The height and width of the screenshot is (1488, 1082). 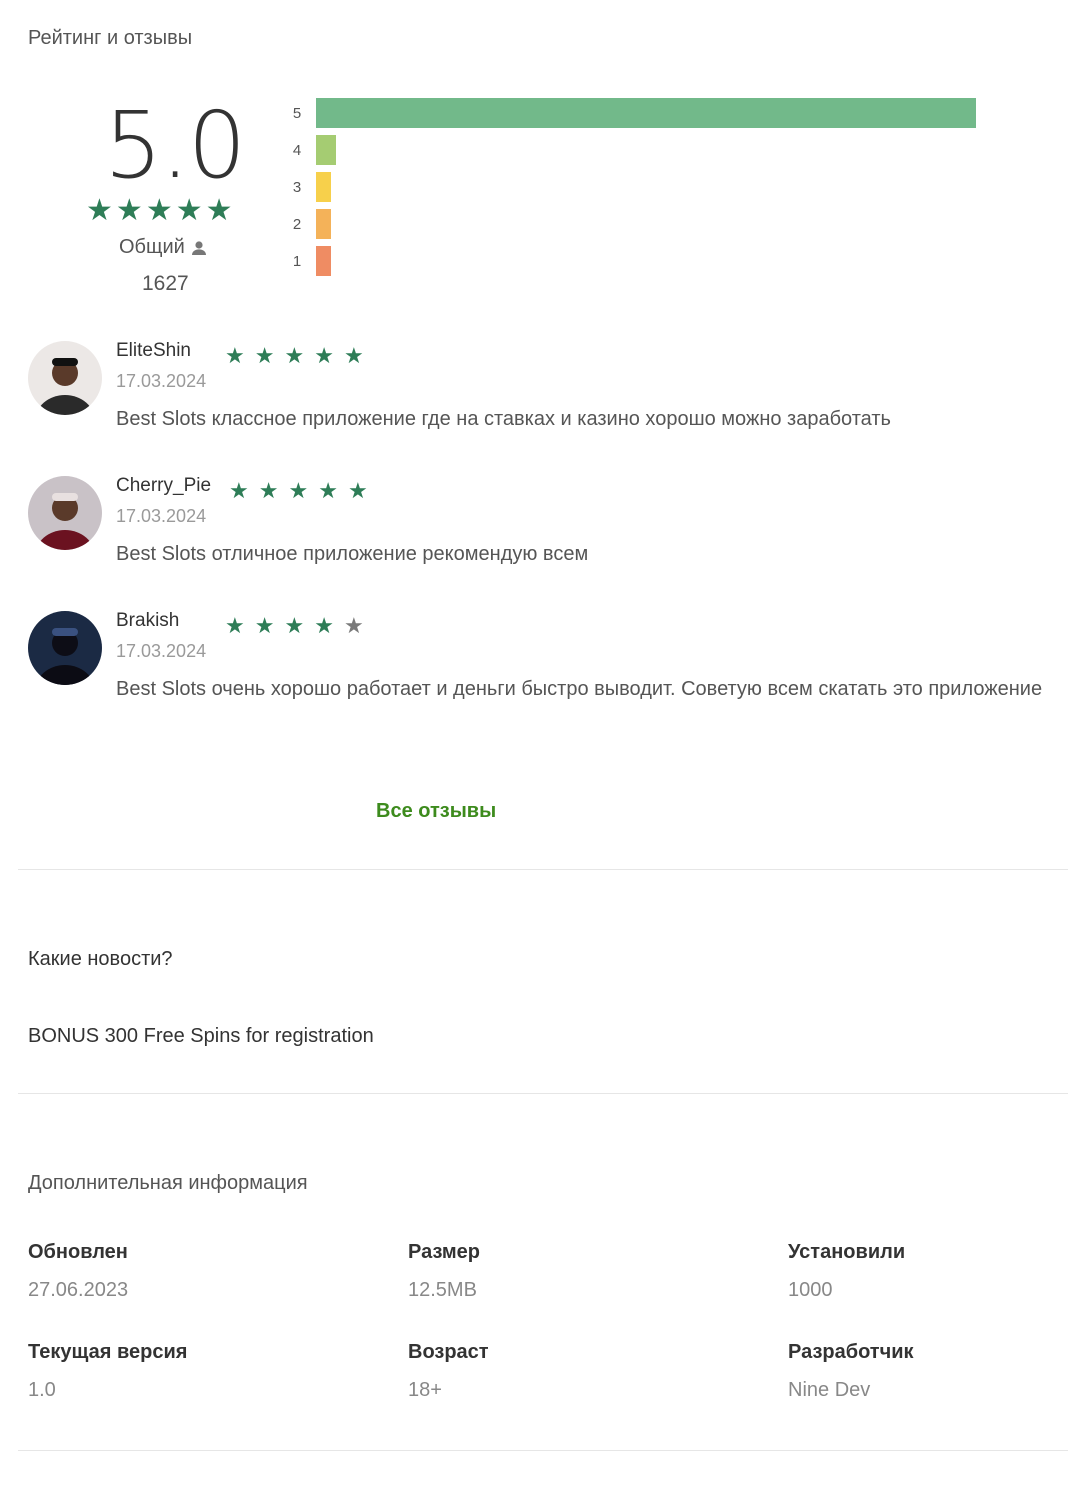 What do you see at coordinates (168, 1183) in the screenshot?
I see `additional-info-title: Дополнительная информация` at bounding box center [168, 1183].